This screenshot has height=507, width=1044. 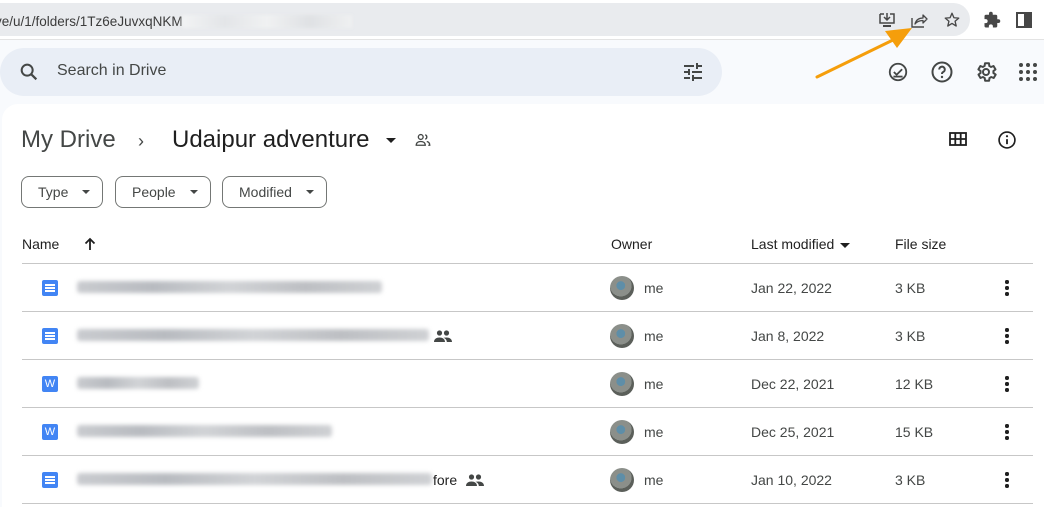 What do you see at coordinates (40, 244) in the screenshot?
I see `column-header-name: Name` at bounding box center [40, 244].